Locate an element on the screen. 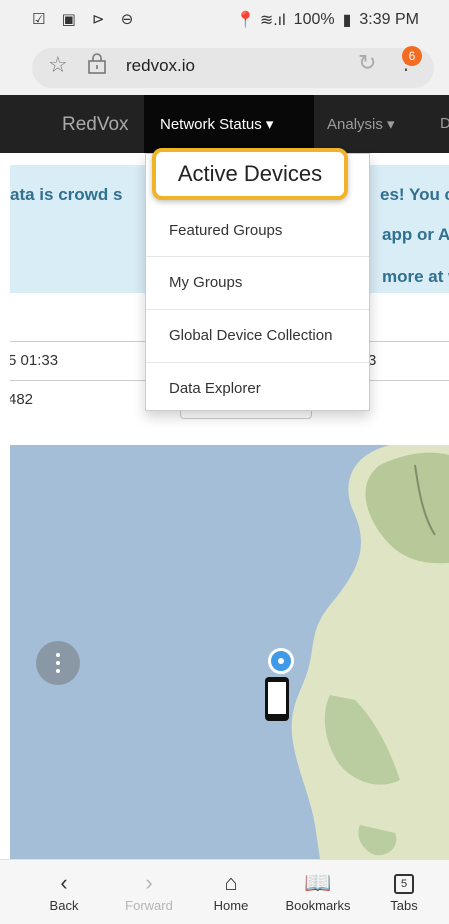 The height and width of the screenshot is (924, 449). back-label: Back is located at coordinates (64, 905).